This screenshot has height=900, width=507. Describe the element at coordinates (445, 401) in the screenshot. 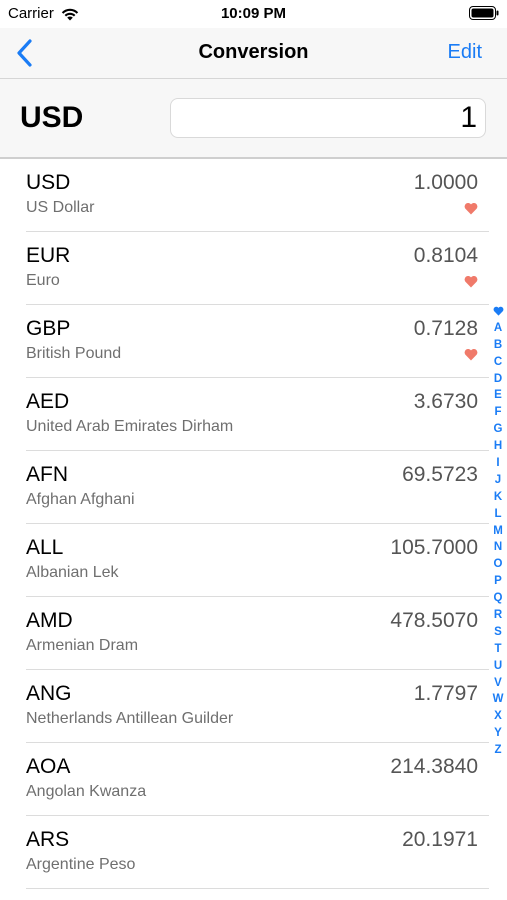

I see `currency-rate: 3.6730` at that location.